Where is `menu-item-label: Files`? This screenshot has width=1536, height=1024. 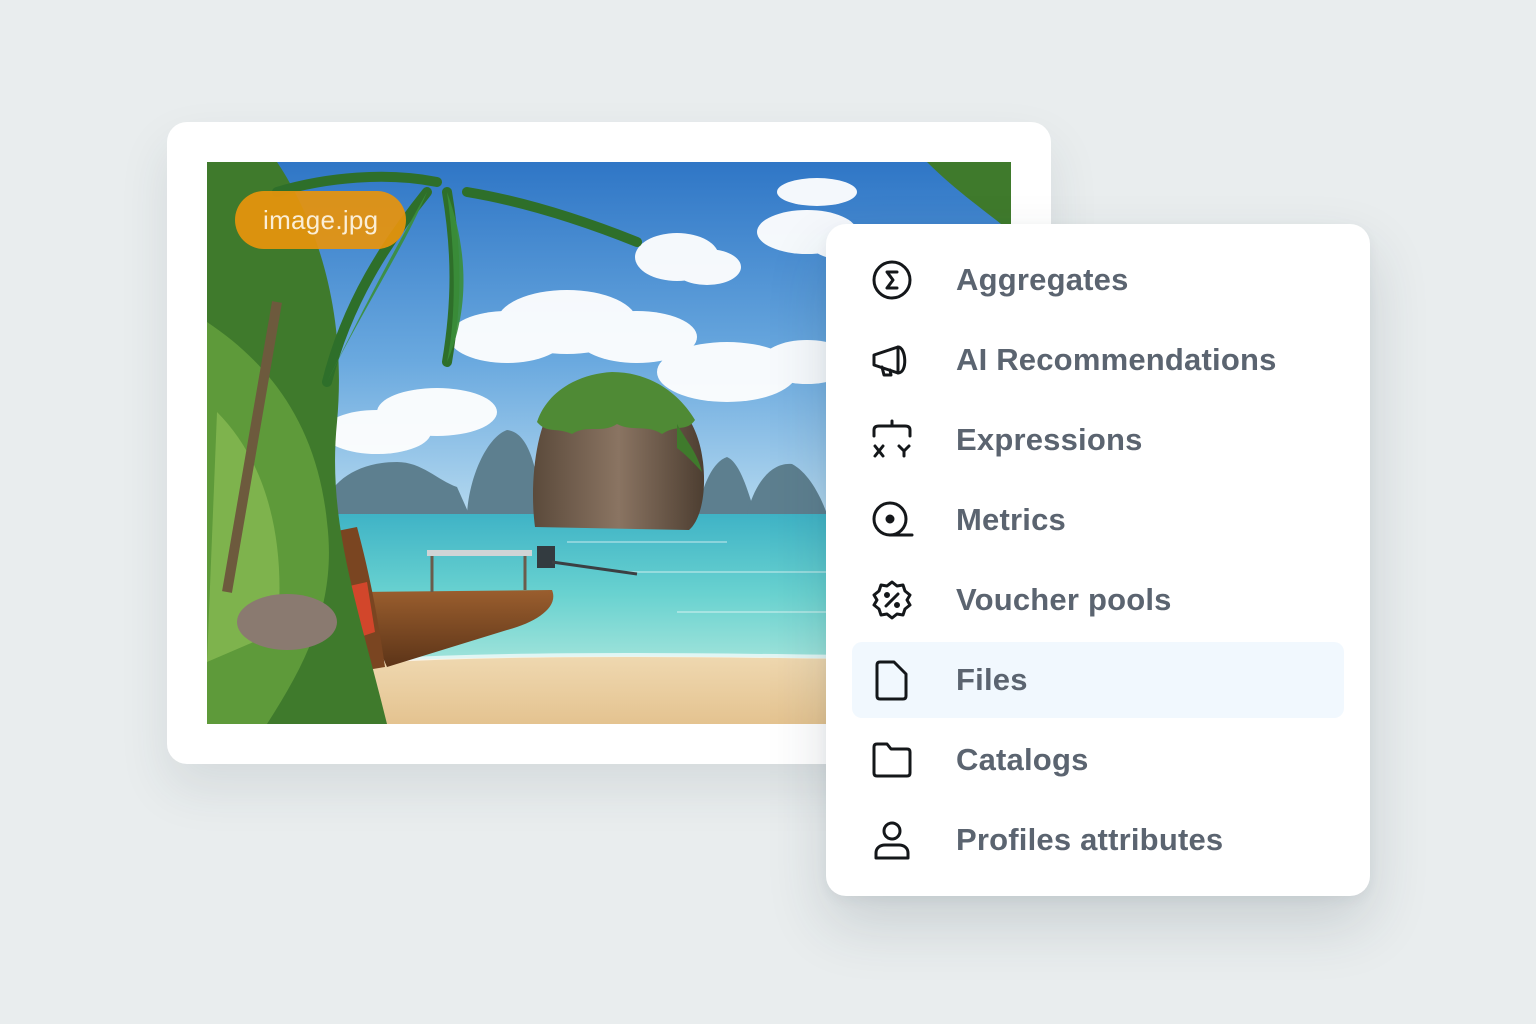 menu-item-label: Files is located at coordinates (992, 679).